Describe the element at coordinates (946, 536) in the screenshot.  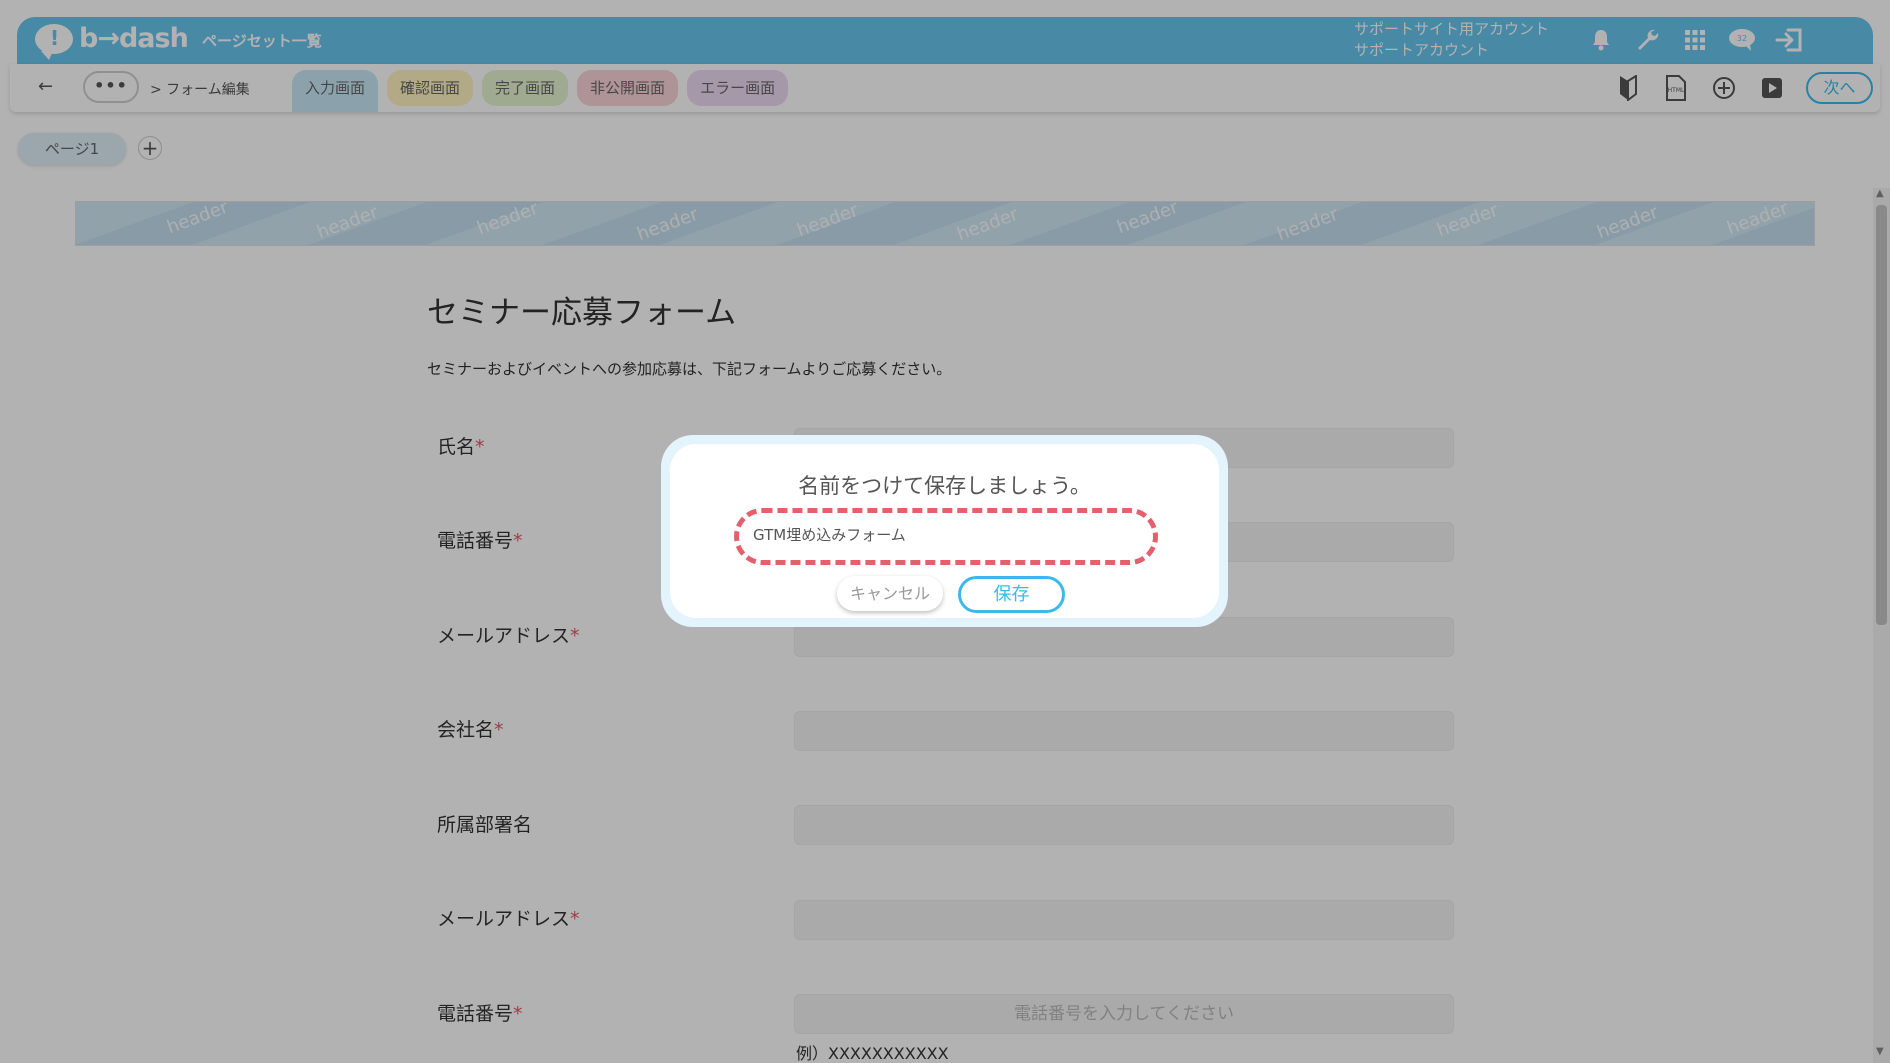
I see `form-name-input: GTM埋め込みフォーム` at that location.